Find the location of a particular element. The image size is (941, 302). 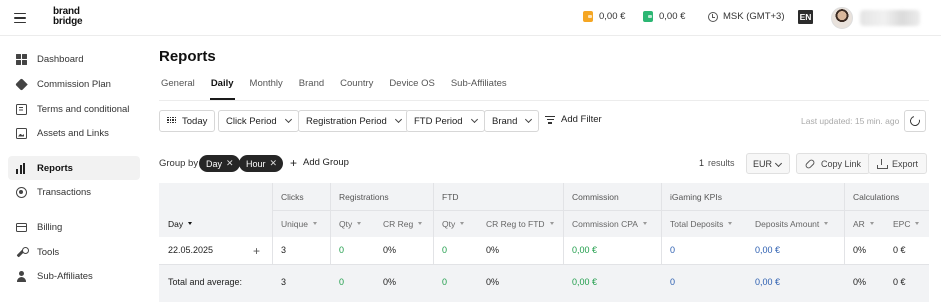

group-header-commission: Commission is located at coordinates (595, 196).